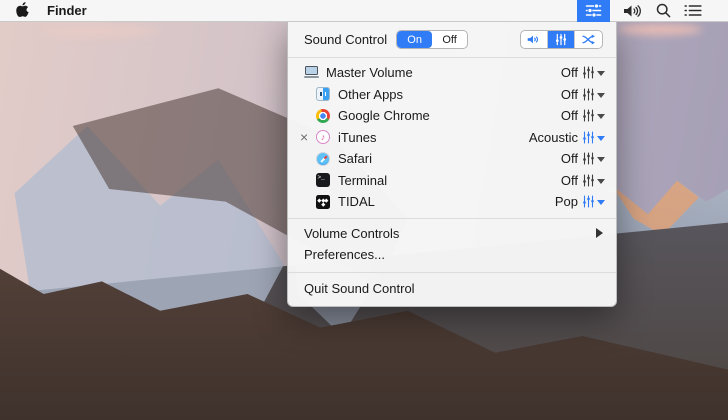  What do you see at coordinates (359, 288) in the screenshot?
I see `menu-item-label: Quit Sound Control` at bounding box center [359, 288].